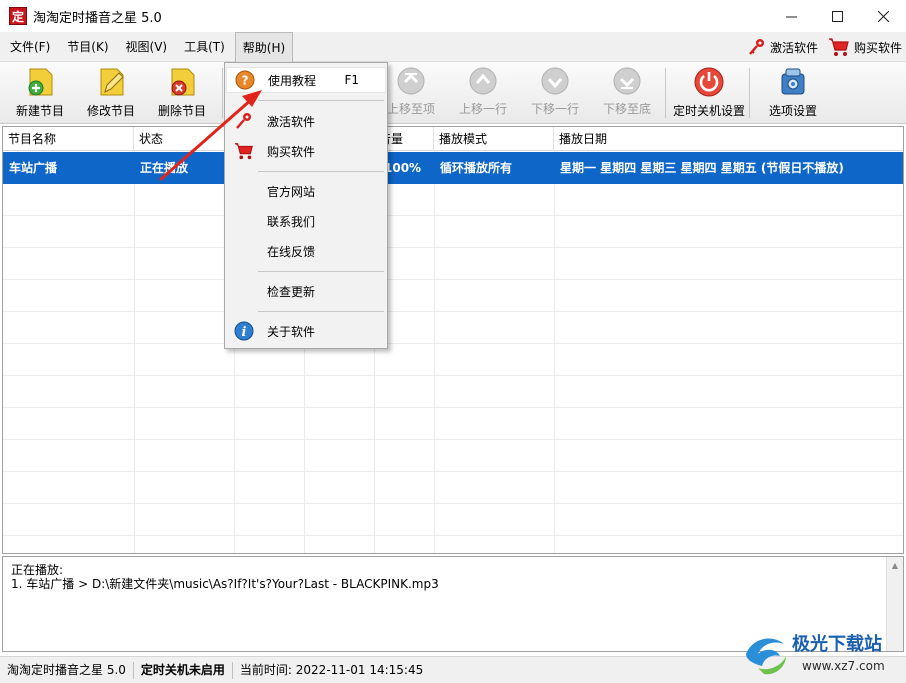 The width and height of the screenshot is (906, 683). I want to click on move-down-button: 下移一行, so click(555, 93).